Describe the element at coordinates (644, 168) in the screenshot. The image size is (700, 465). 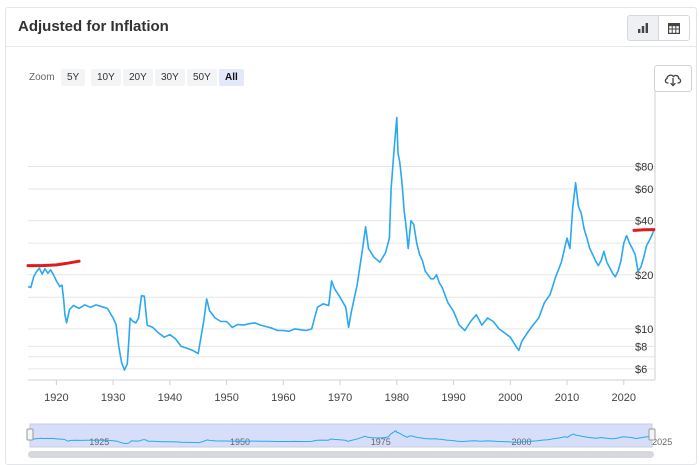
I see `y-tick-label: $80` at that location.